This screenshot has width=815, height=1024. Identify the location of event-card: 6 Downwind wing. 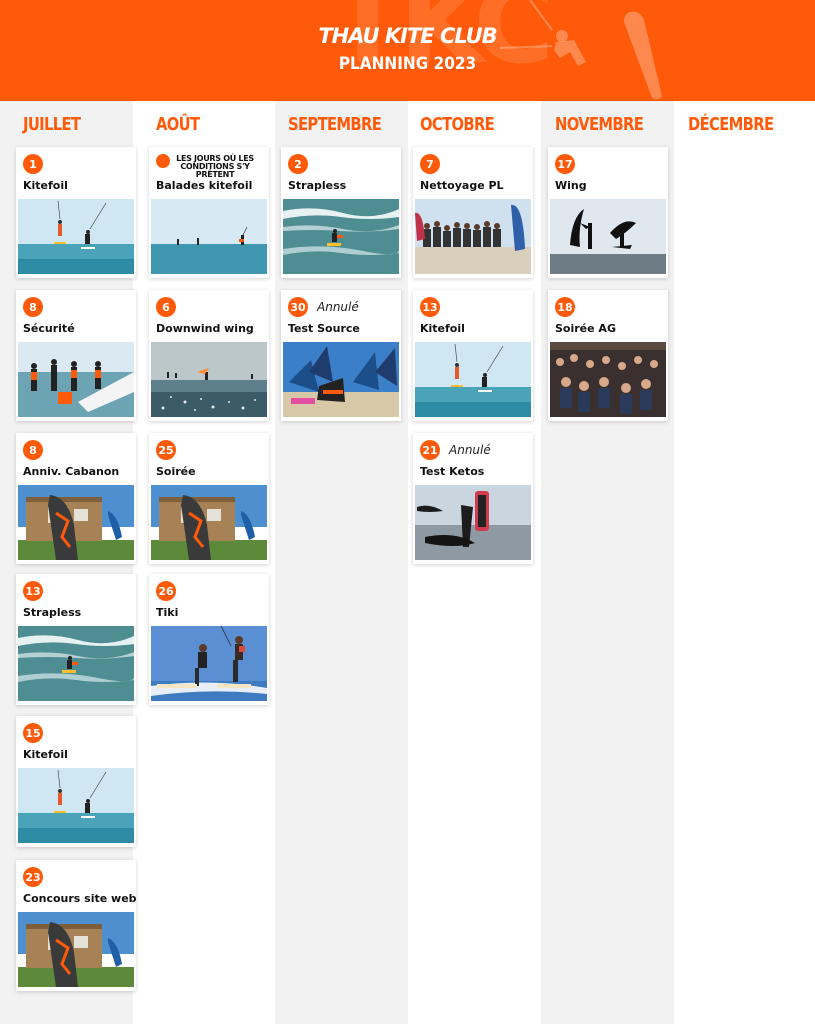
(209, 355).